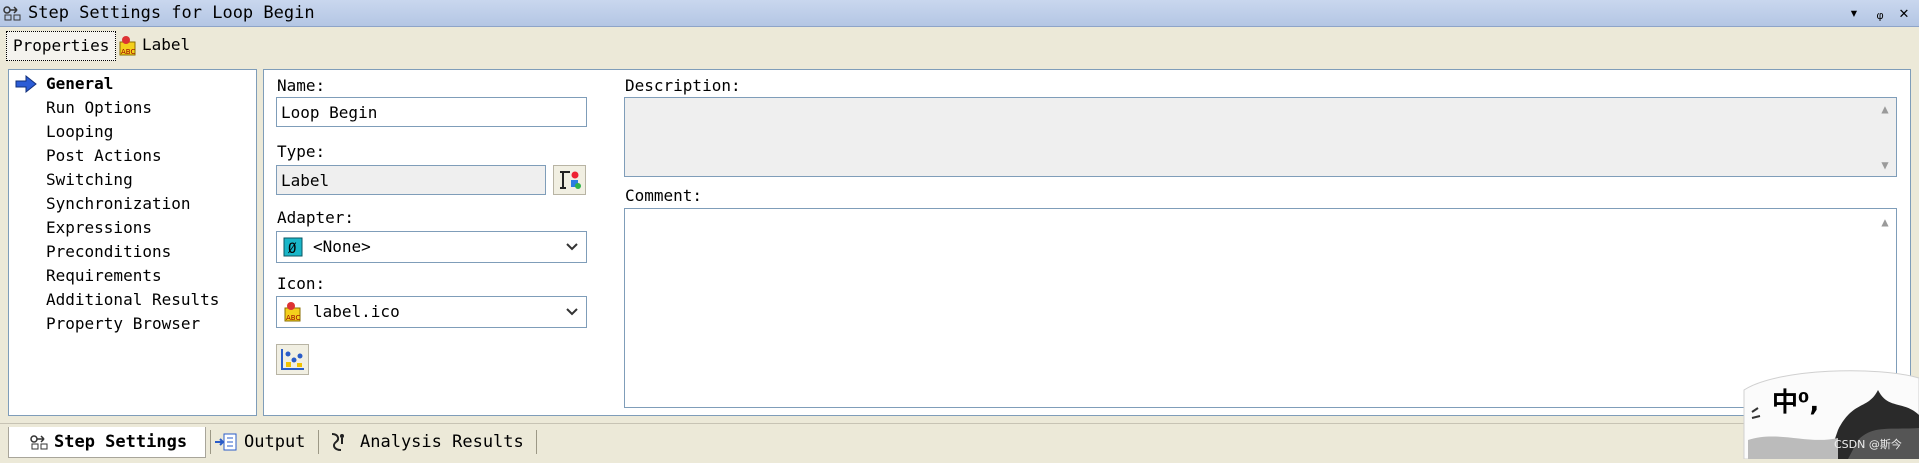  I want to click on nav-item-preconditions: Preconditions, so click(108, 252).